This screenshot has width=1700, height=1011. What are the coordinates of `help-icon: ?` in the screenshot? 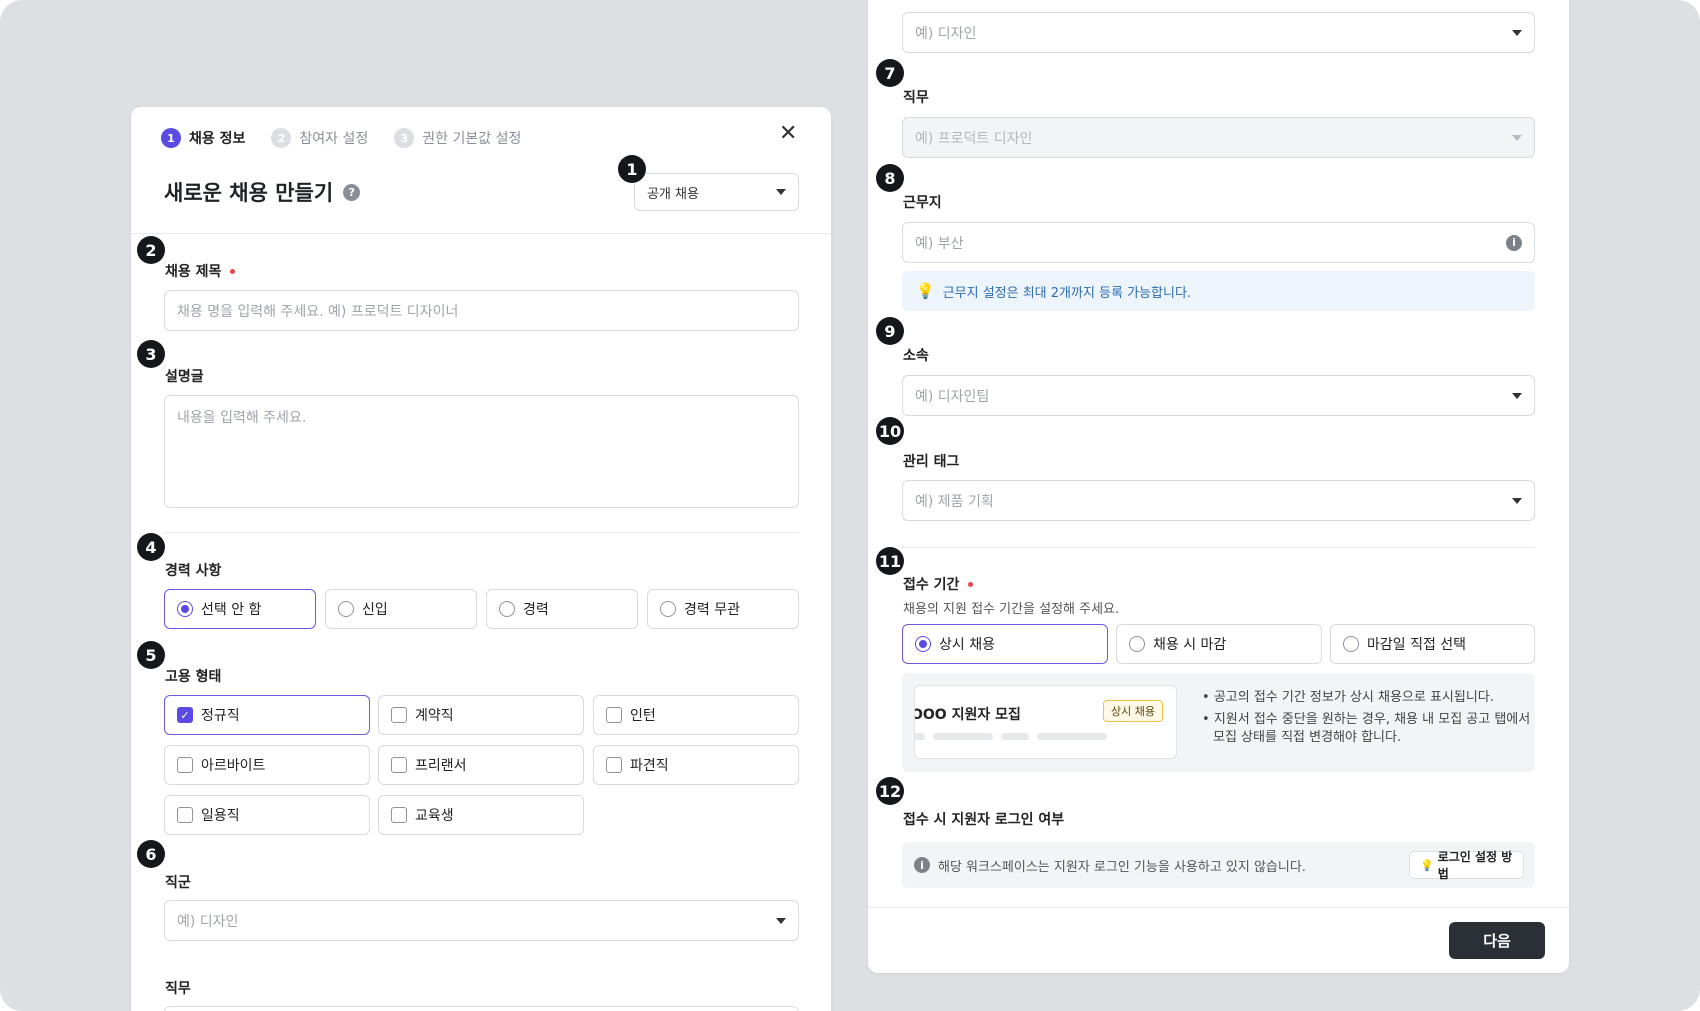 It's located at (352, 192).